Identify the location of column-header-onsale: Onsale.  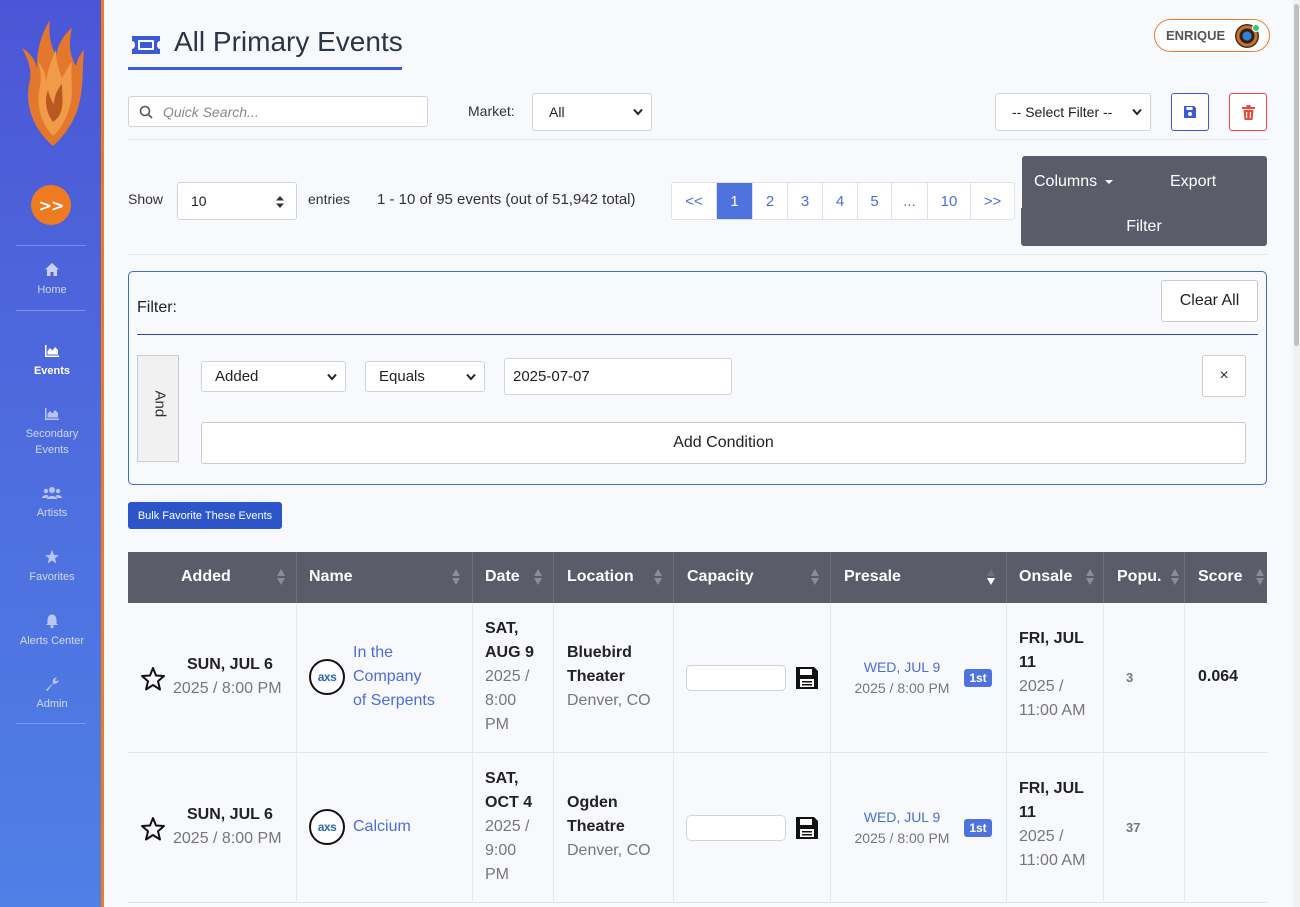
(1055, 577).